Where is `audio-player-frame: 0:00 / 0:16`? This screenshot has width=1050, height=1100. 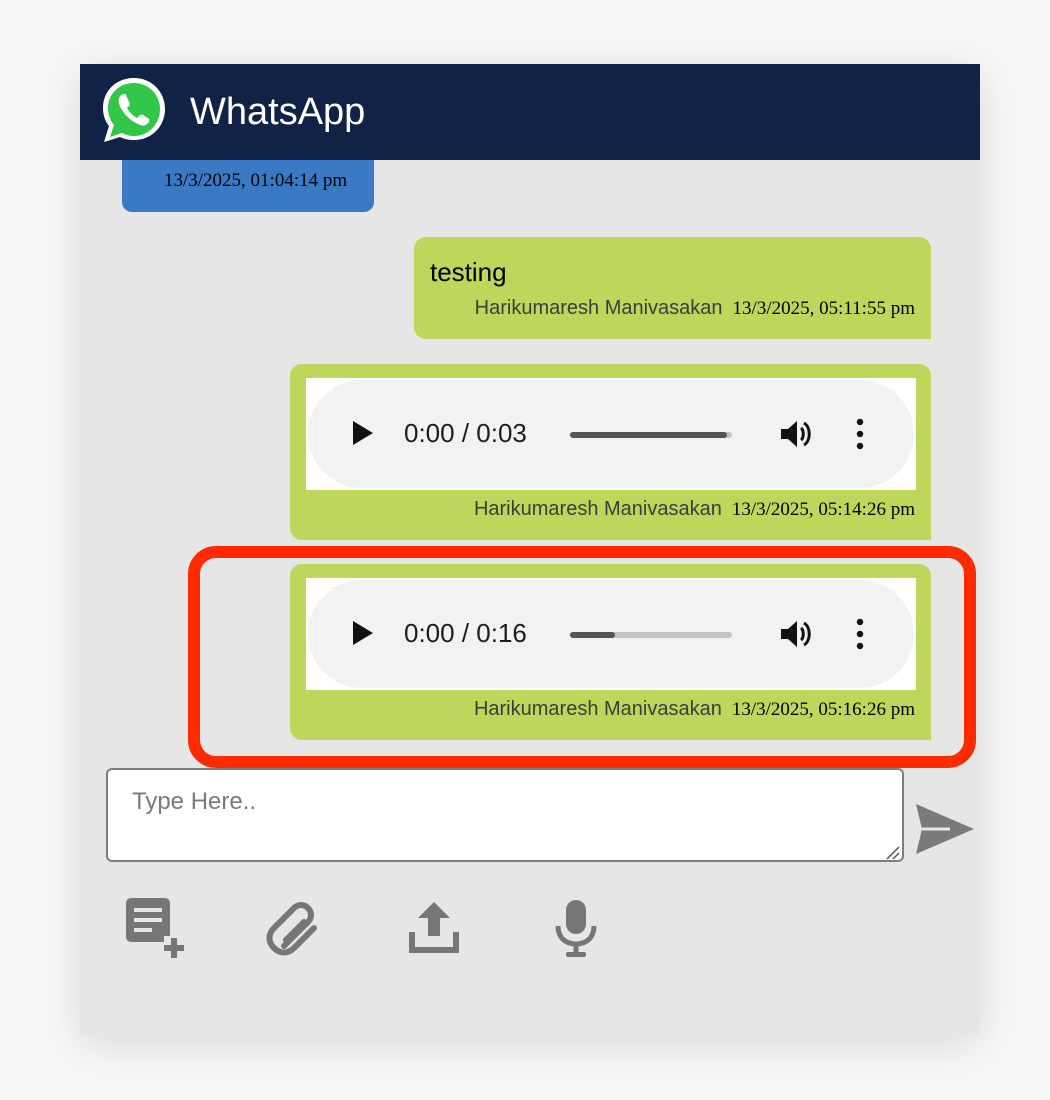
audio-player-frame: 0:00 / 0:16 is located at coordinates (611, 634).